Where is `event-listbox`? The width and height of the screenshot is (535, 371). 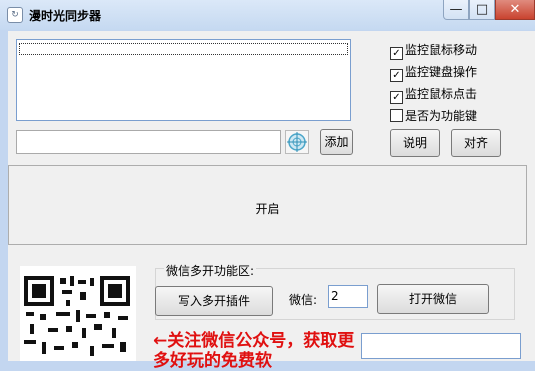
event-listbox is located at coordinates (183, 80).